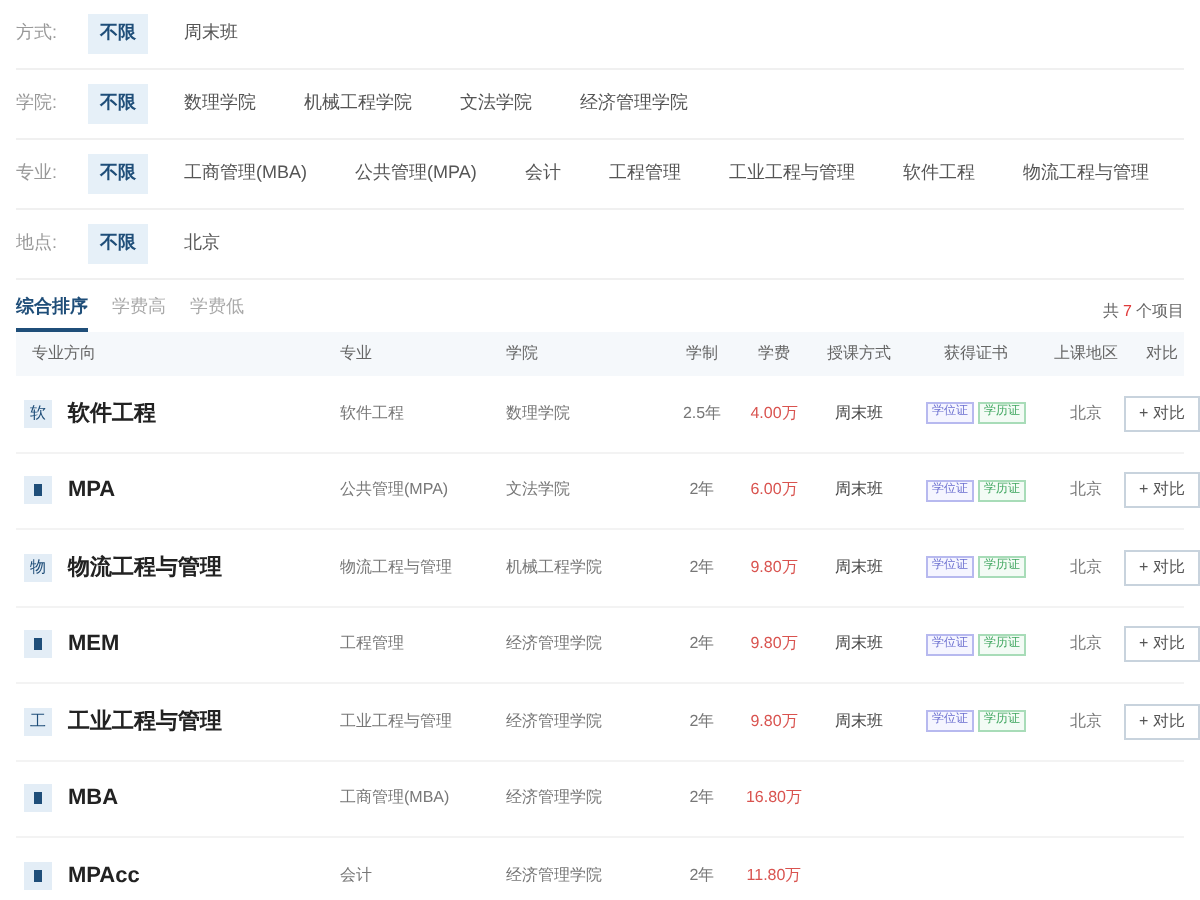  What do you see at coordinates (373, 413) in the screenshot?
I see `major-cell-text: 软件工程` at bounding box center [373, 413].